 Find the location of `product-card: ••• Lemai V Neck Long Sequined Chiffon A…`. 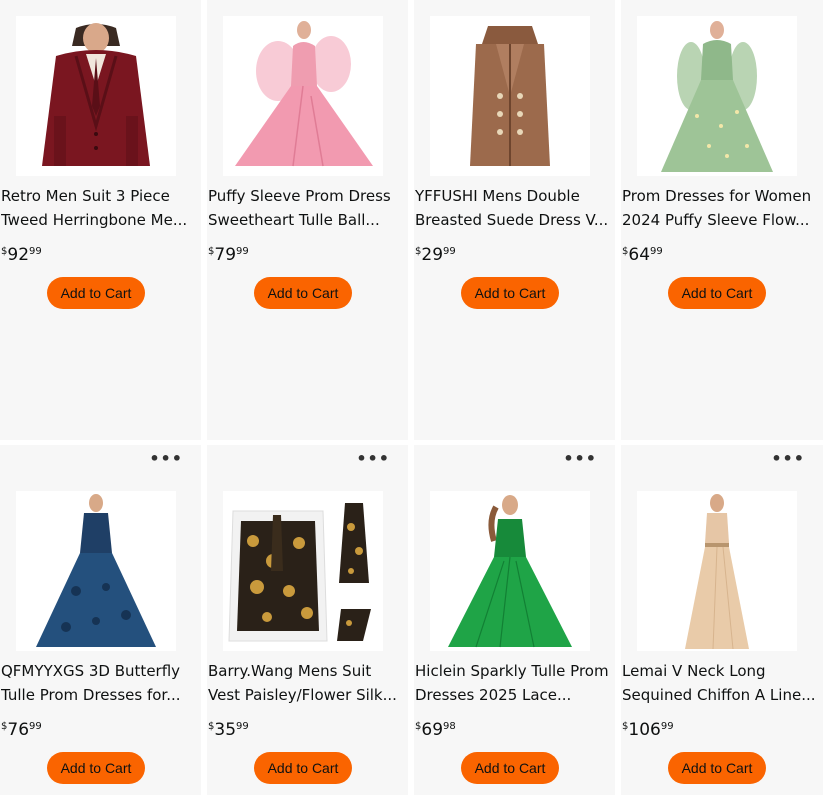

product-card: ••• Lemai V Neck Long Sequined Chiffon A… is located at coordinates (722, 620).